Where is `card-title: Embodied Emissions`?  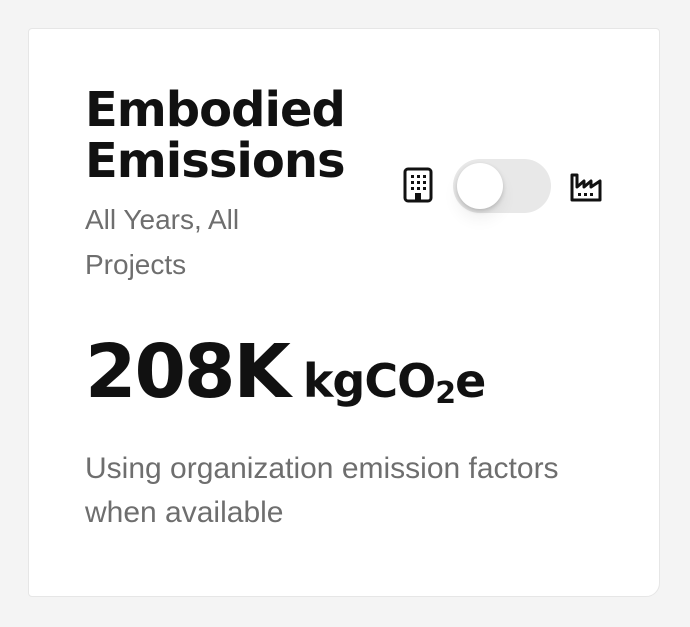
card-title: Embodied Emissions is located at coordinates (215, 135).